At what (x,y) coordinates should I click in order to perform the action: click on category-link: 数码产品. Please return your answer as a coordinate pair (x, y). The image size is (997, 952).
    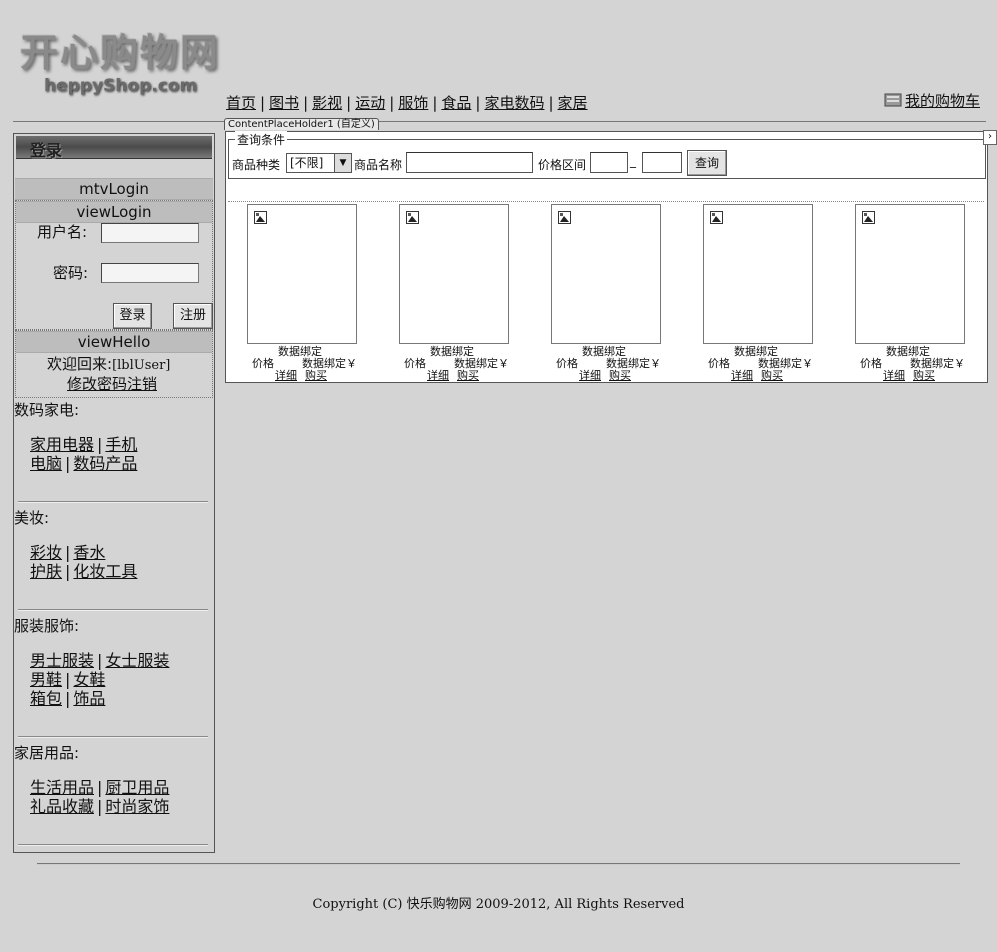
    Looking at the image, I should click on (105, 463).